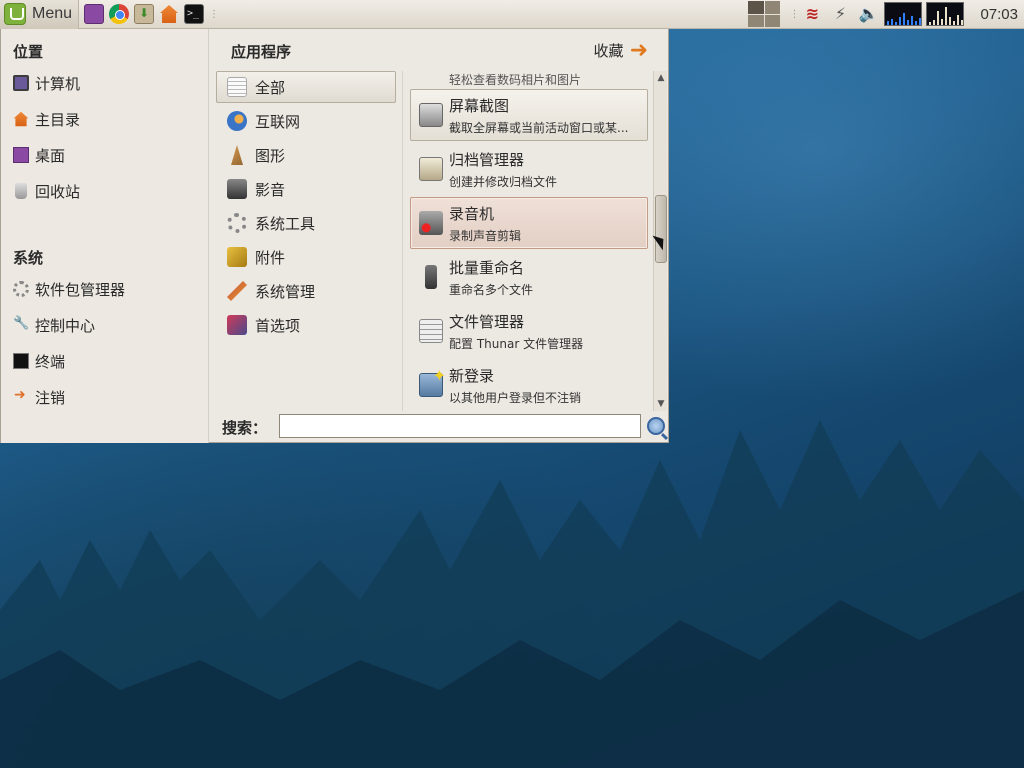 This screenshot has height=768, width=1024. I want to click on app-item-name: 屏幕截图, so click(479, 105).